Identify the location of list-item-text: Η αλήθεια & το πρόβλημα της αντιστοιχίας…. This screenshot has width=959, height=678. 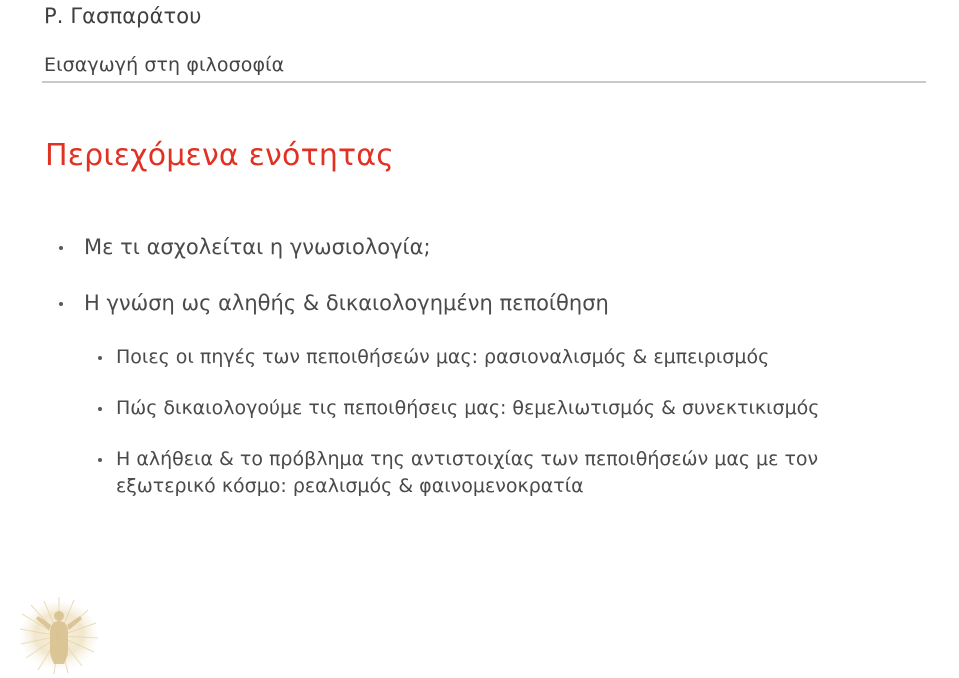
(520, 473).